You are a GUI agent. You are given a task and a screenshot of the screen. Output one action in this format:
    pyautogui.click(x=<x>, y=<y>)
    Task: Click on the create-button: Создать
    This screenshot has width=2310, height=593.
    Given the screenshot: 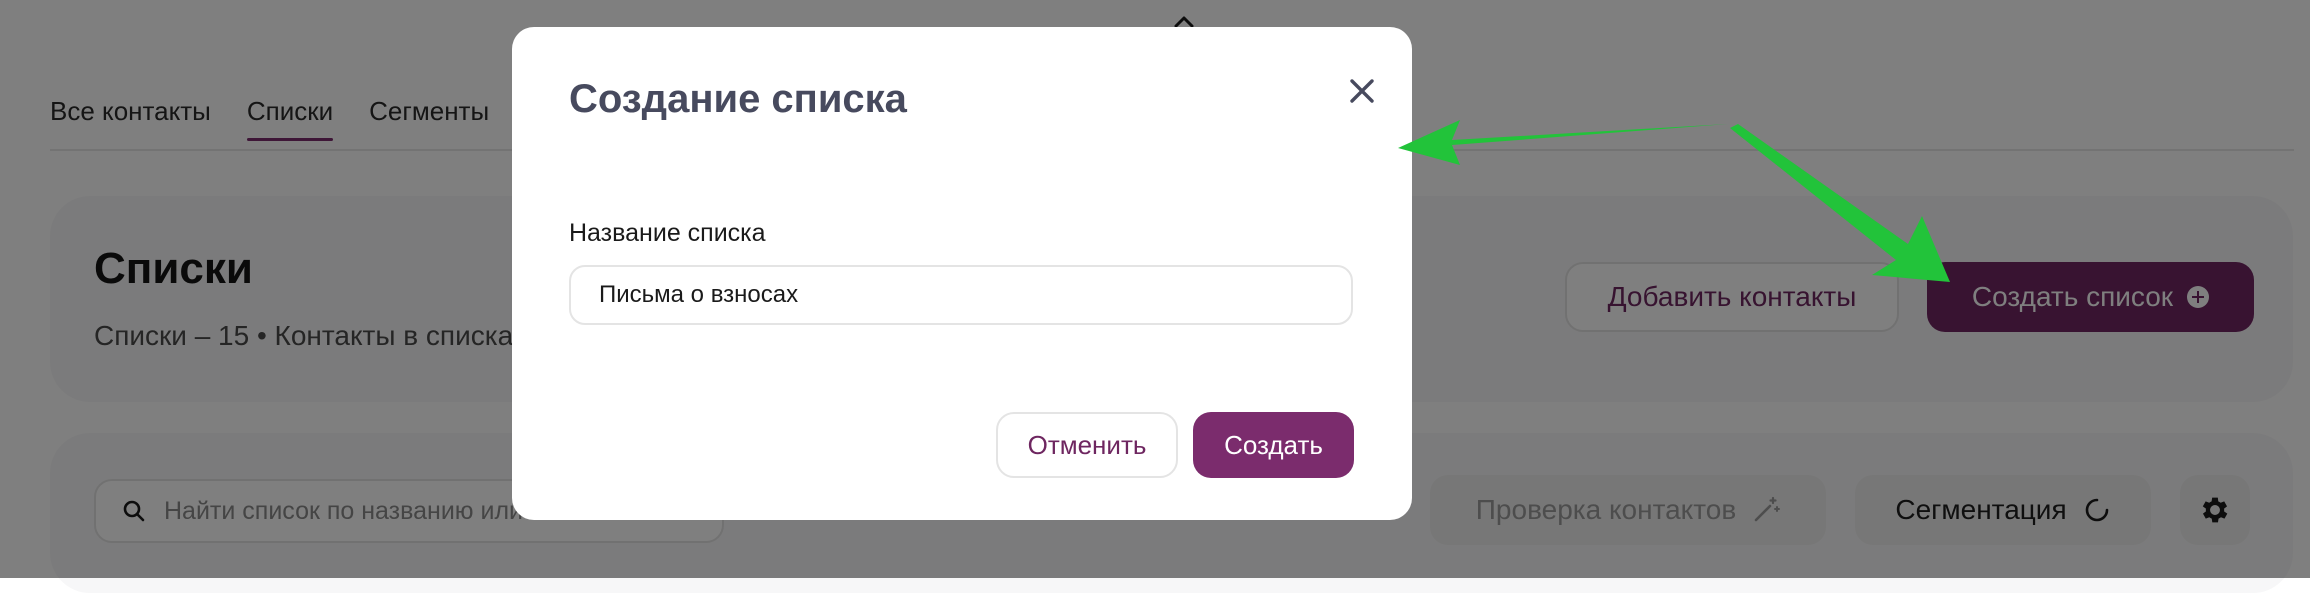 What is the action you would take?
    pyautogui.click(x=1273, y=445)
    